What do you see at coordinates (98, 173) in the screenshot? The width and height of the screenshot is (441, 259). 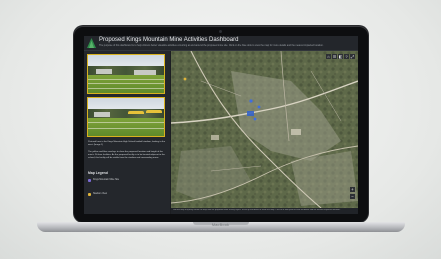 I see `legend-title: Map Legend` at bounding box center [98, 173].